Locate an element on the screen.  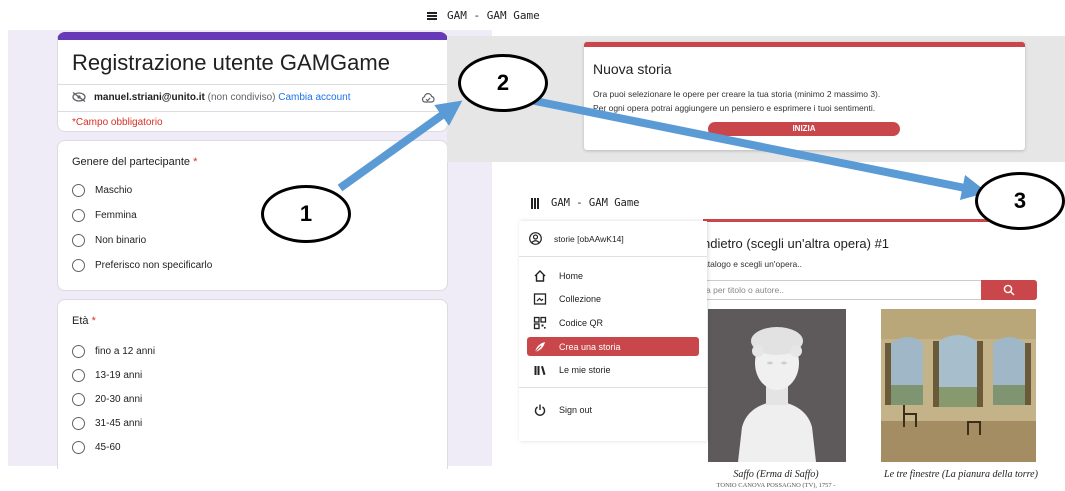
home-icon is located at coordinates (540, 275).